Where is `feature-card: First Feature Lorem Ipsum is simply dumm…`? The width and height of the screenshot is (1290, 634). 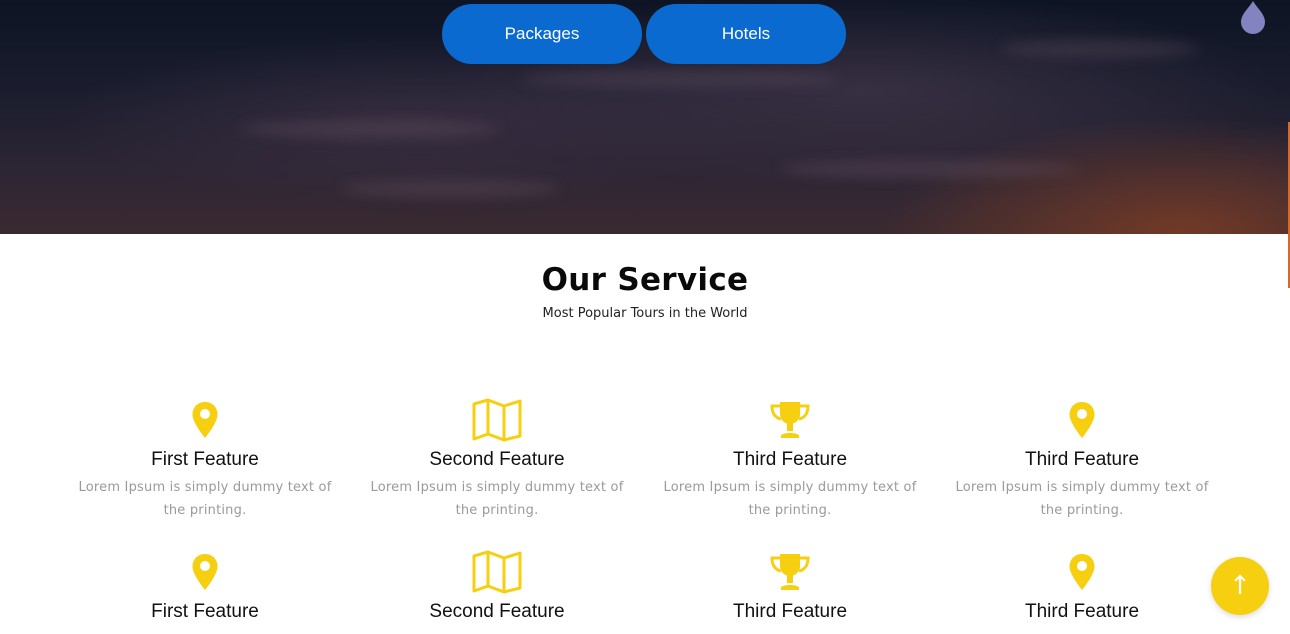 feature-card: First Feature Lorem Ipsum is simply dumm… is located at coordinates (205, 460).